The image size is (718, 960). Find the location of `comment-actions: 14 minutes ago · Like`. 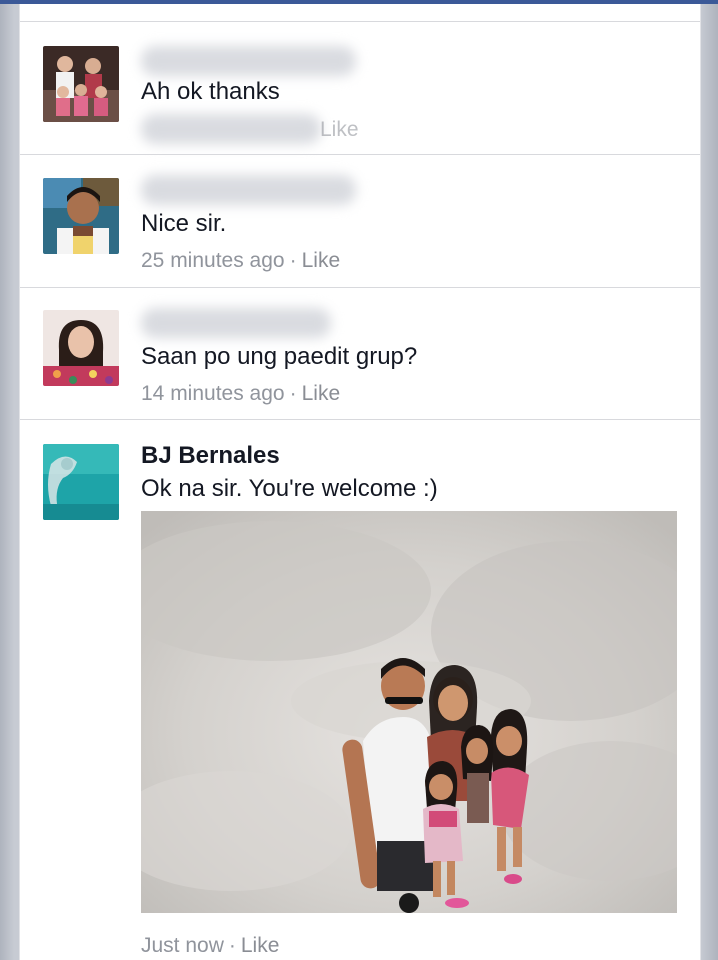

comment-actions: 14 minutes ago · Like is located at coordinates (240, 394).